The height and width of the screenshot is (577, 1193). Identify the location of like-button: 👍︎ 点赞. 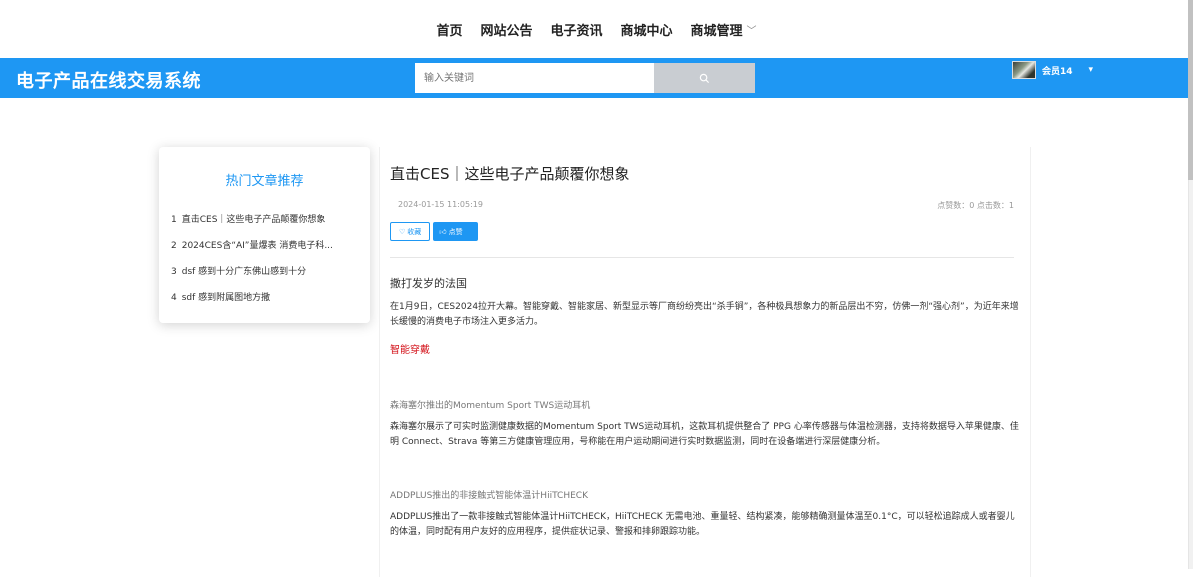
(456, 231).